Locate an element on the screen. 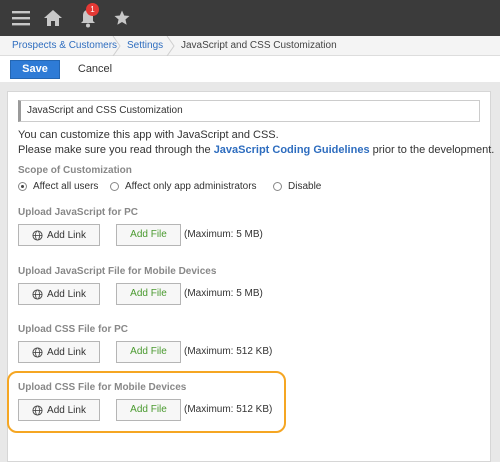  notification-badge: 1 is located at coordinates (92, 9).